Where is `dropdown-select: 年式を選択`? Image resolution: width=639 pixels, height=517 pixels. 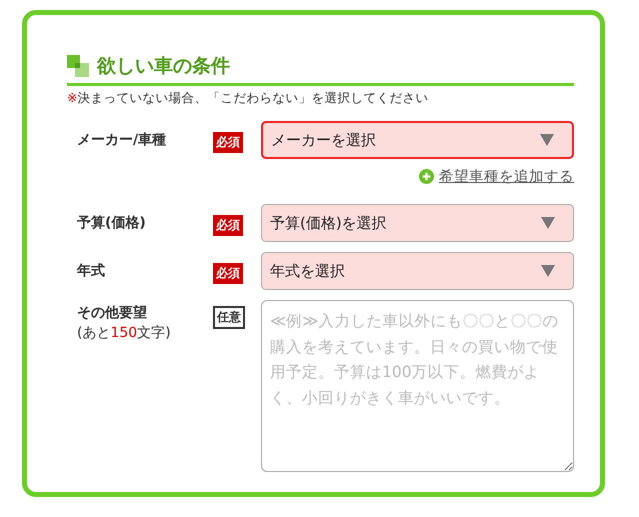
dropdown-select: 年式を選択 is located at coordinates (417, 271).